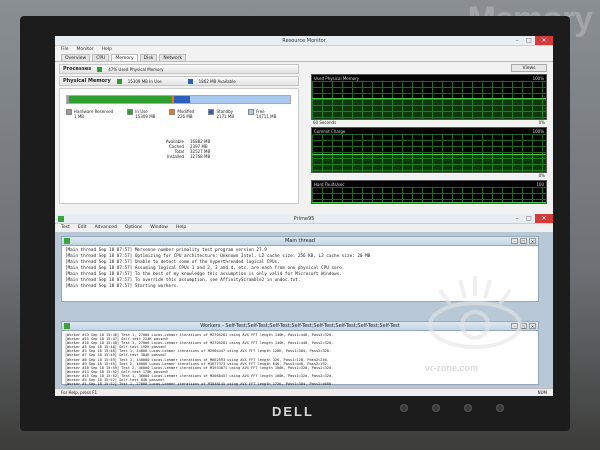 Image resolution: width=600 pixels, height=450 pixels. What do you see at coordinates (87, 81) in the screenshot?
I see `physical-memory-label: Physical Memory` at bounding box center [87, 81].